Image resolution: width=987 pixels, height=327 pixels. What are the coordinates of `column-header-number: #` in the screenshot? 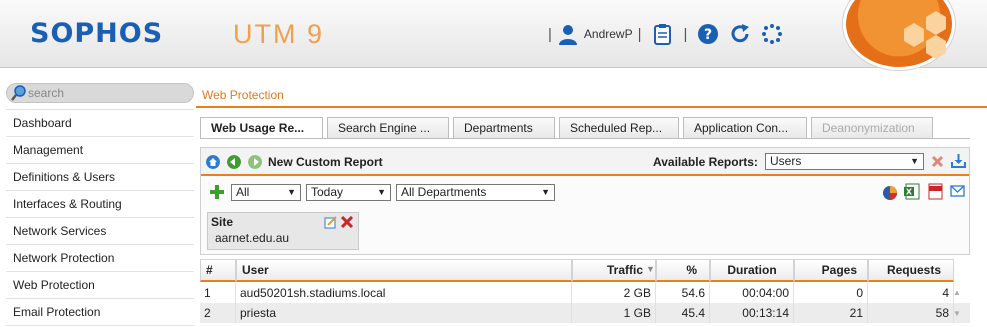 It's located at (218, 270).